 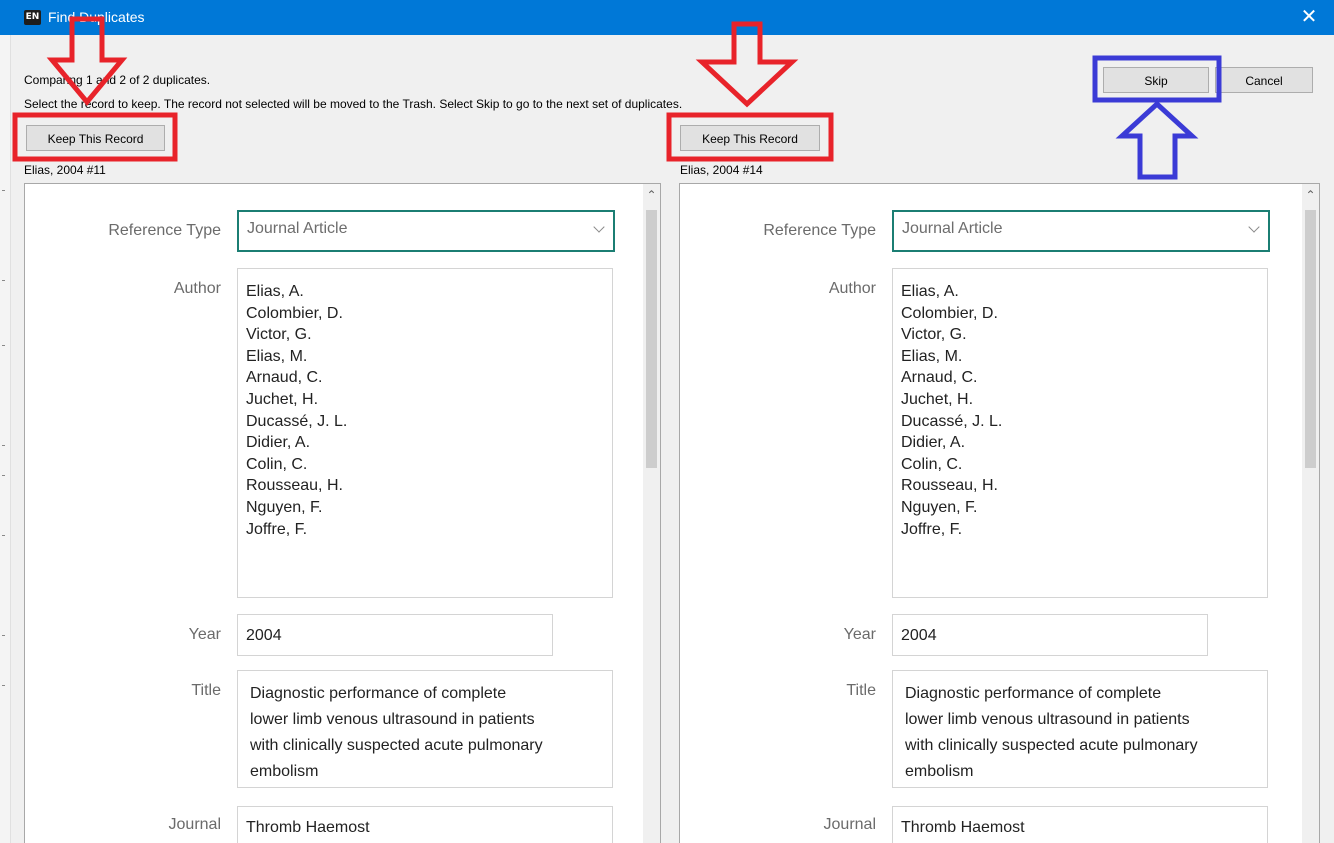 What do you see at coordinates (96, 17) in the screenshot?
I see `window-title: Find Duplicates` at bounding box center [96, 17].